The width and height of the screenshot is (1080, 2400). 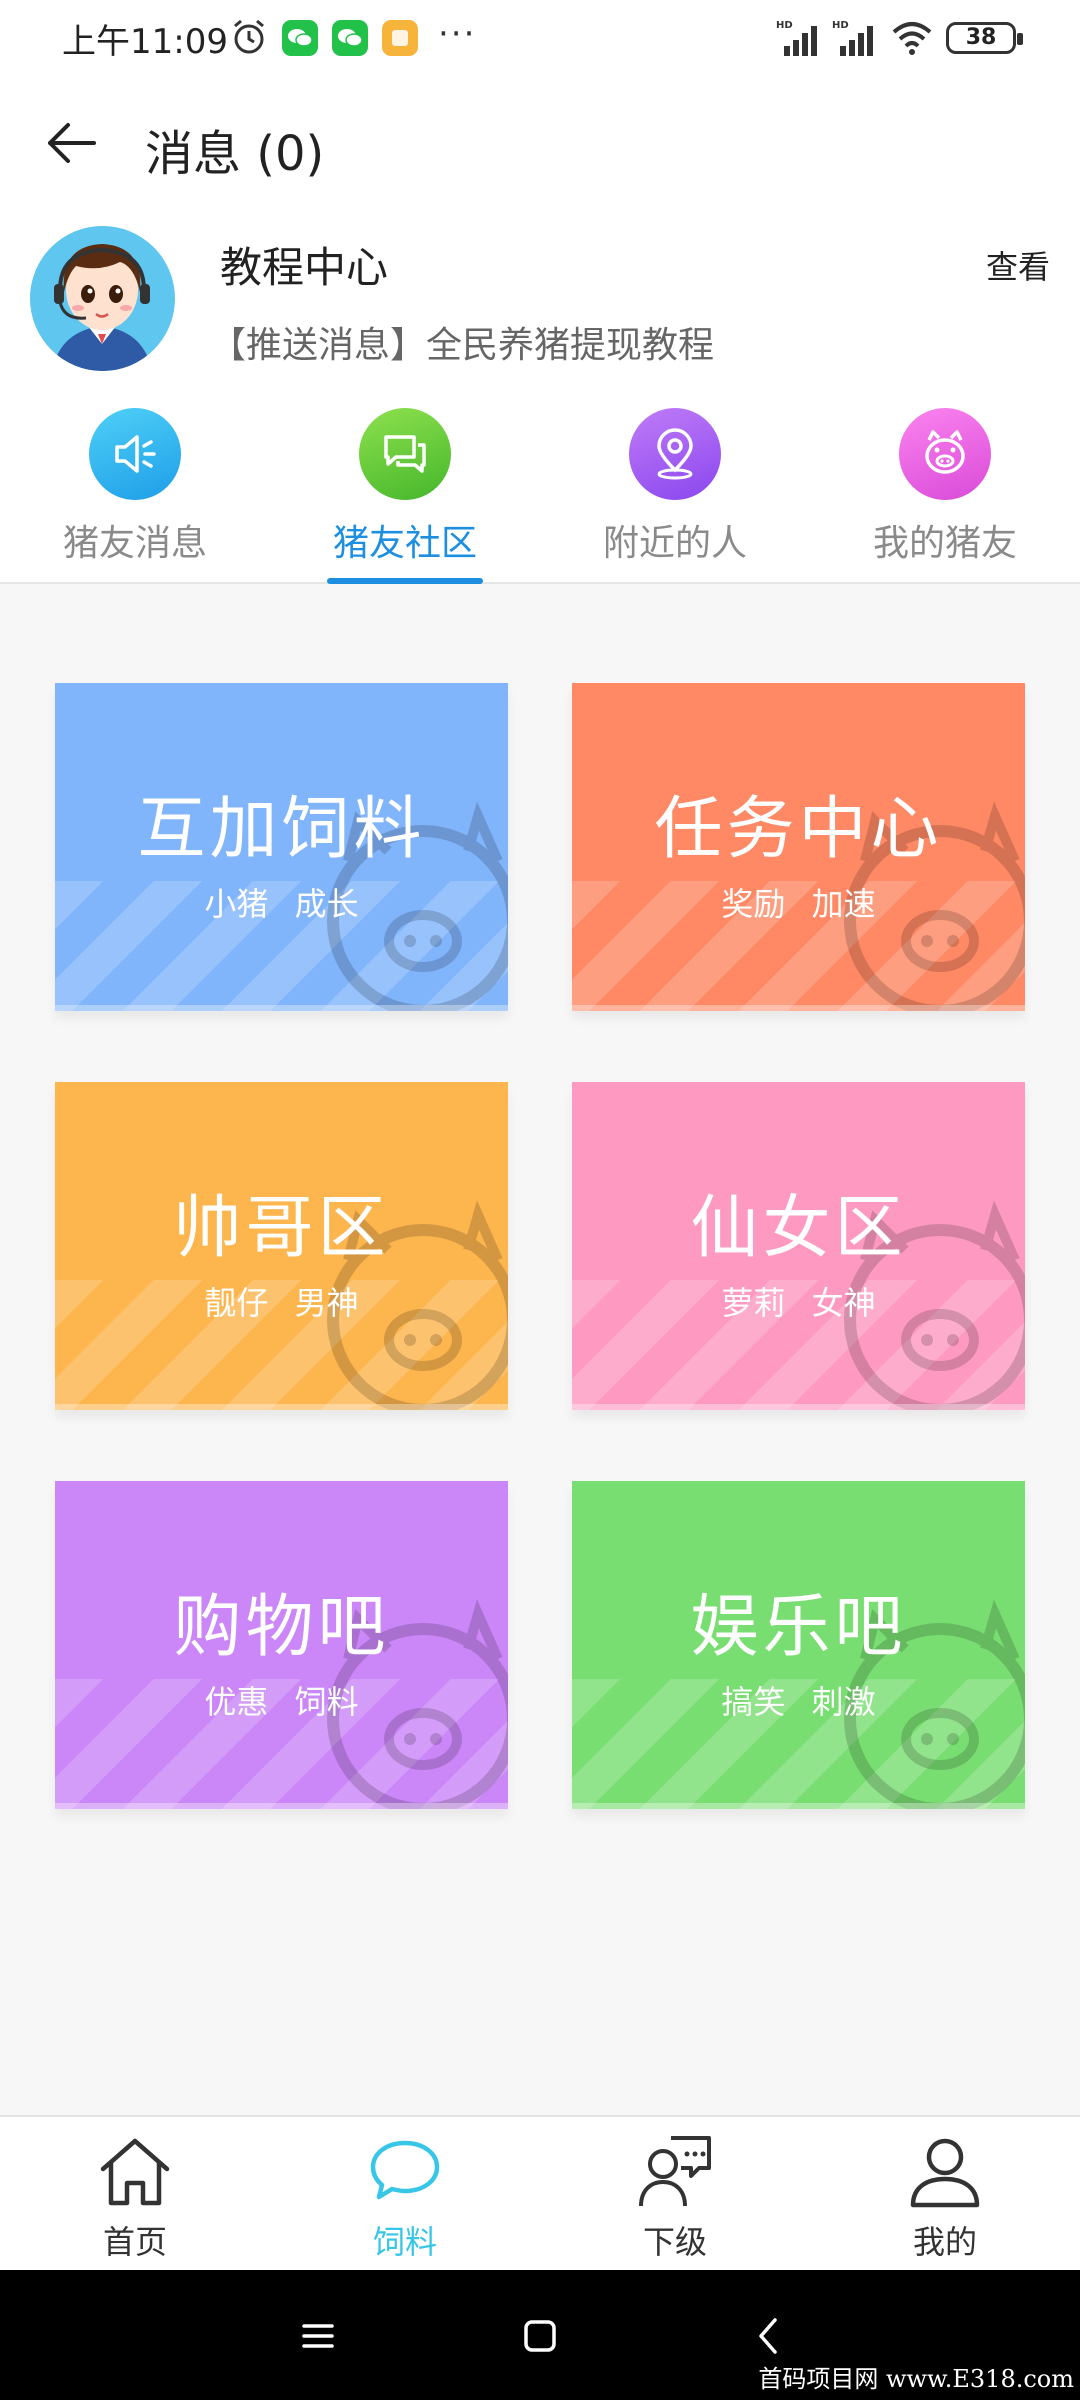 What do you see at coordinates (798, 1702) in the screenshot?
I see `card-subtitle: 搞笑 刺激` at bounding box center [798, 1702].